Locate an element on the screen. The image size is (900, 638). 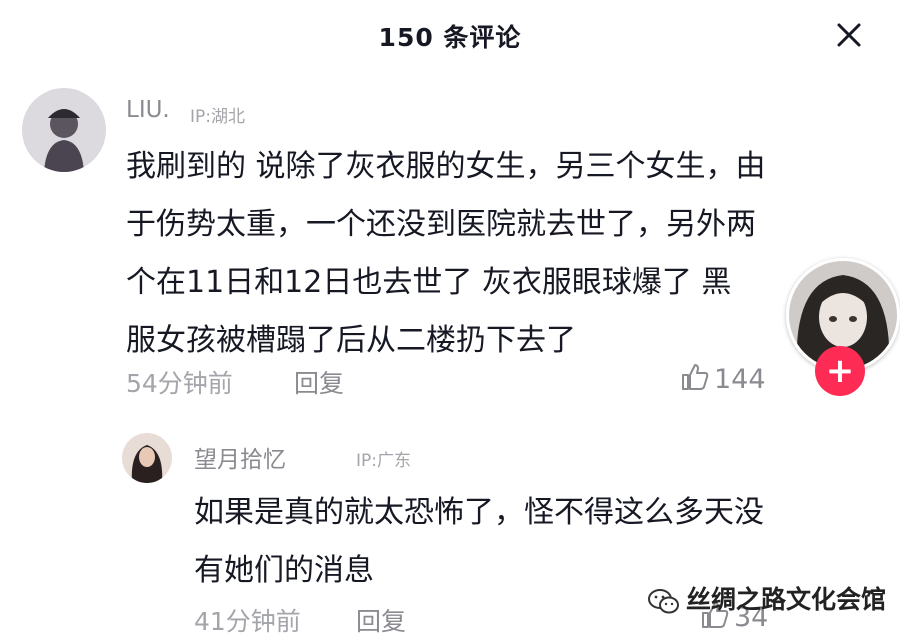
watermark: 丝绸之路文化会馆 is located at coordinates (767, 598).